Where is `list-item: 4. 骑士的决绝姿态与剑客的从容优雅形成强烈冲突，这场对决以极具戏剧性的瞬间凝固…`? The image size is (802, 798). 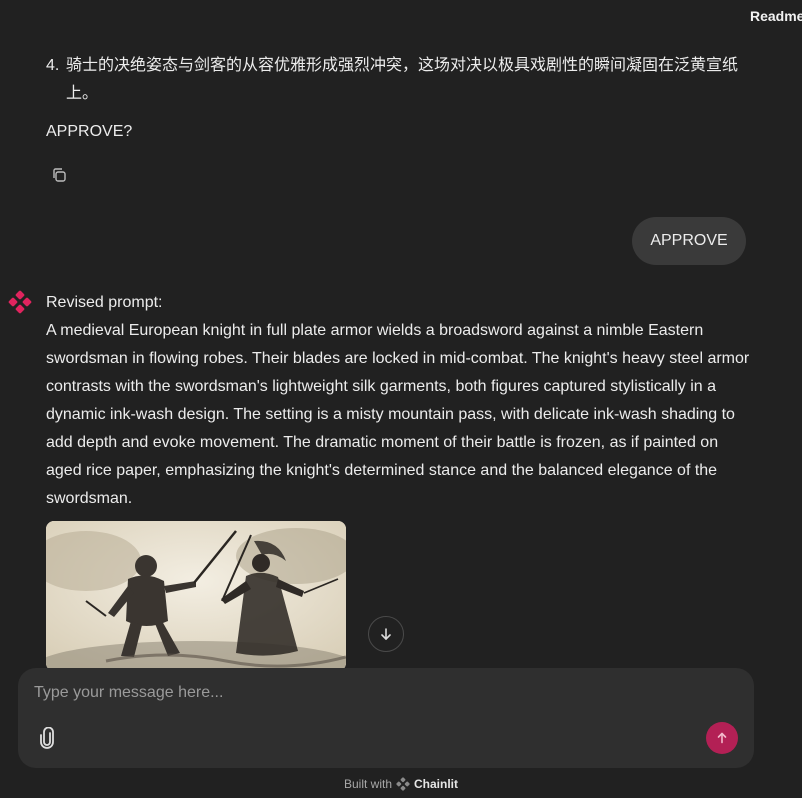
list-item: 4. 骑士的决绝姿态与剑客的从容优雅形成强烈冲突，这场对决以极具戏剧性的瞬间凝固… is located at coordinates (396, 80).